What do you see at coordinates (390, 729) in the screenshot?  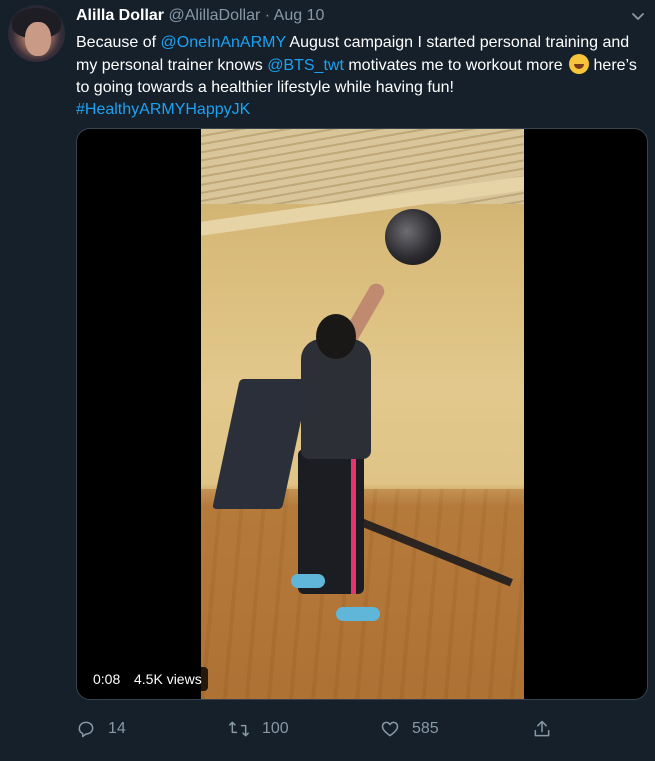 I see `heart-icon` at bounding box center [390, 729].